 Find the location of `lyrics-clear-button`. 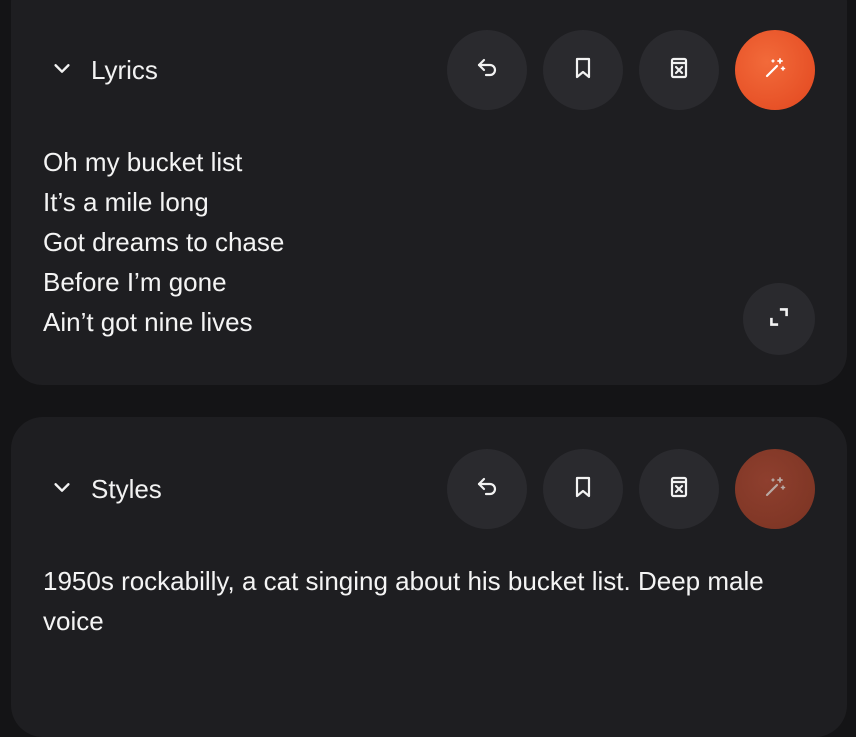

lyrics-clear-button is located at coordinates (679, 70).